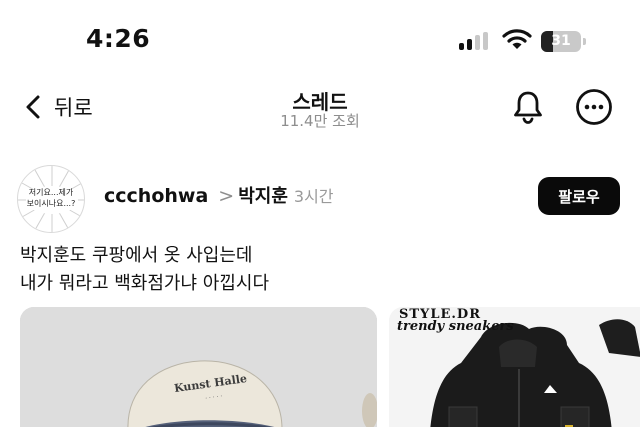  Describe the element at coordinates (514, 367) in the screenshot. I see `post-image-product: STYLE.DR trendy sneakers` at that location.